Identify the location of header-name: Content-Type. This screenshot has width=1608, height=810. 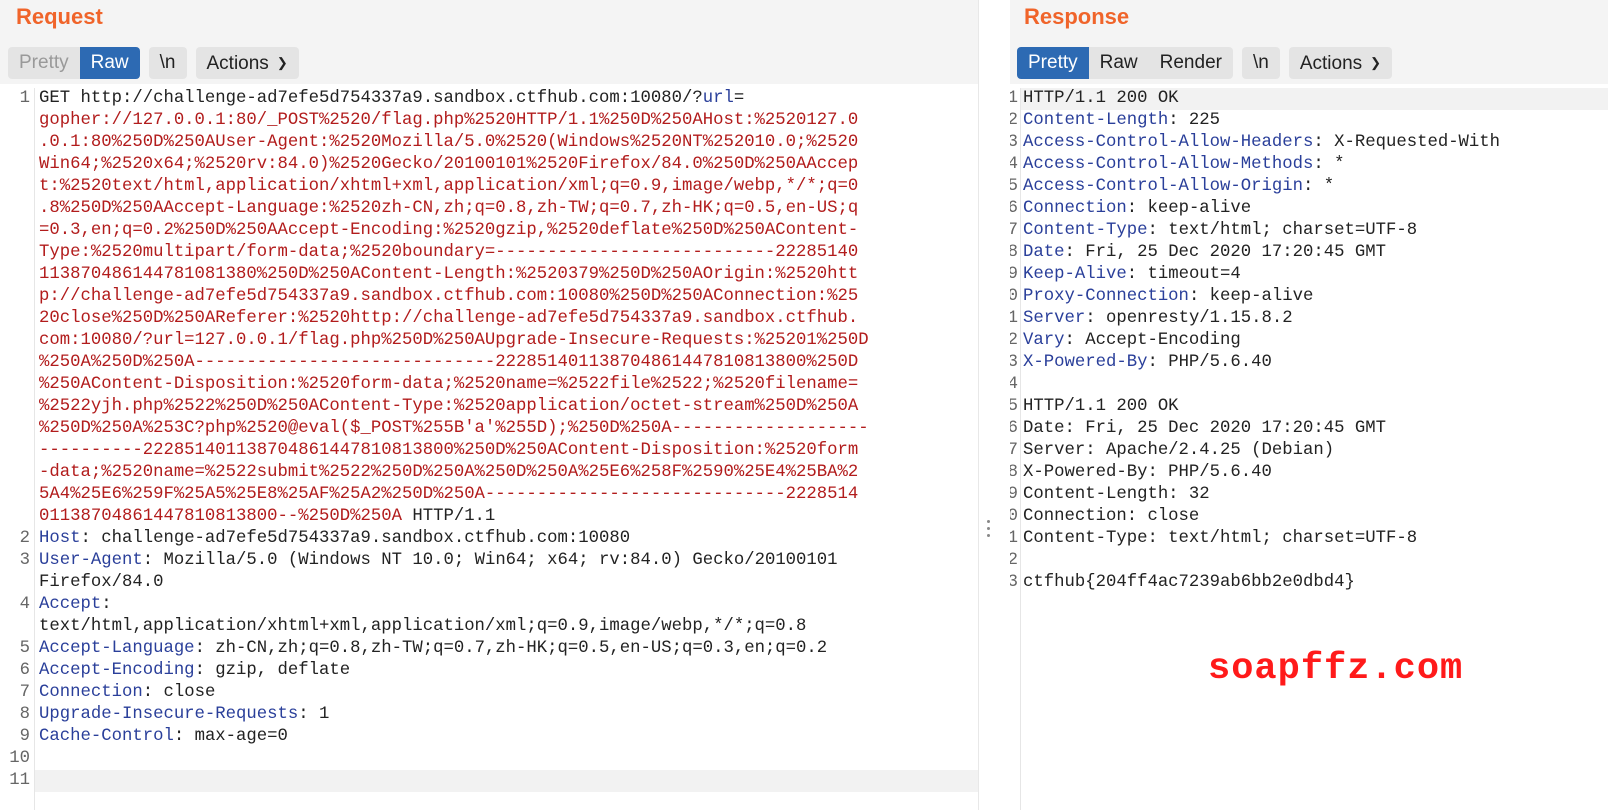
(1085, 230).